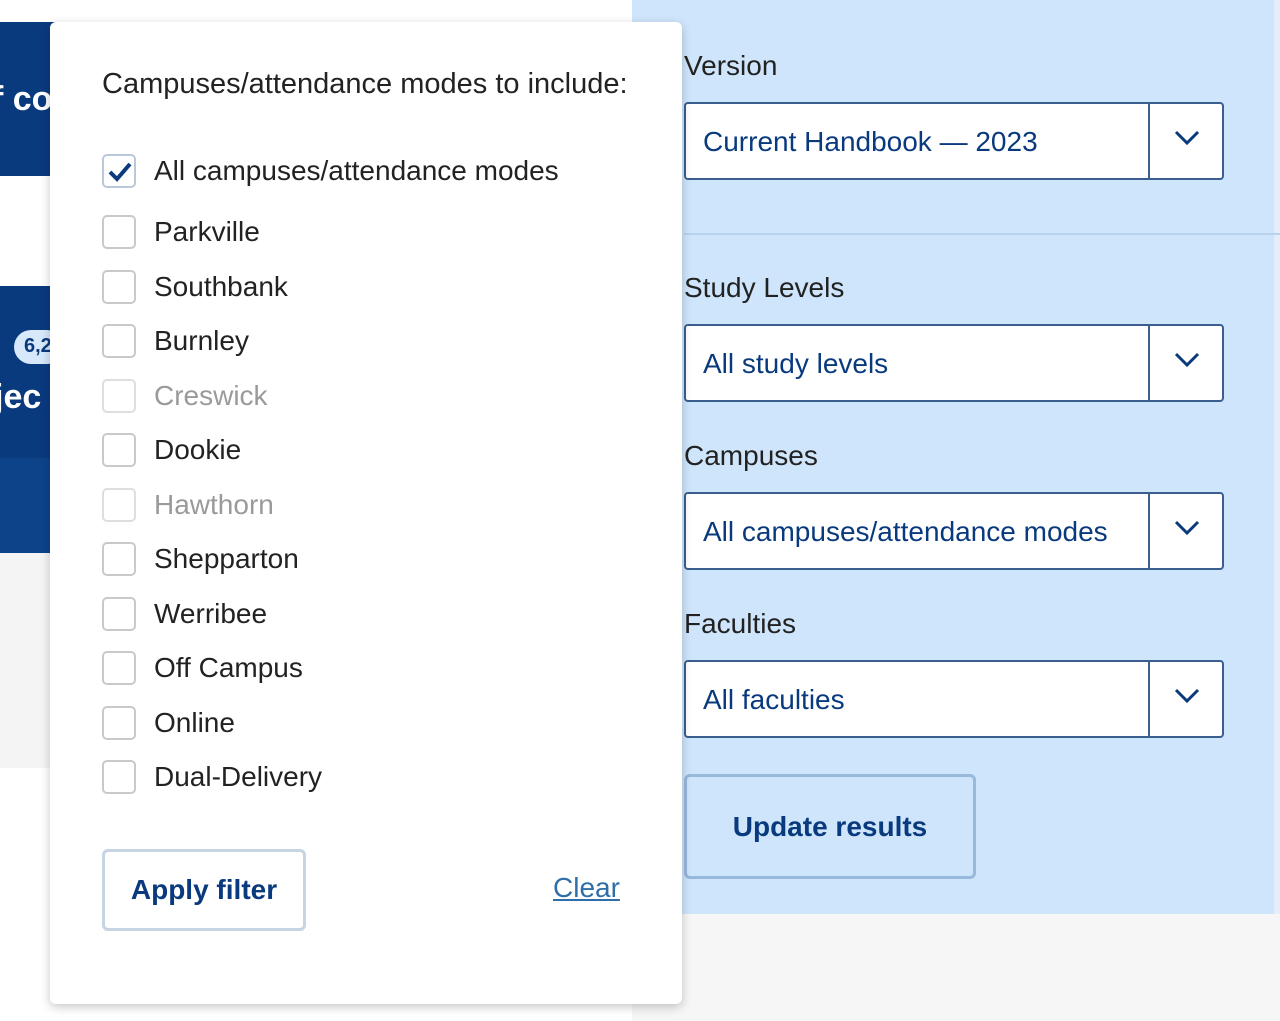 Image resolution: width=1280 pixels, height=1021 pixels. I want to click on faculties-dropdown-button, so click(1185, 699).